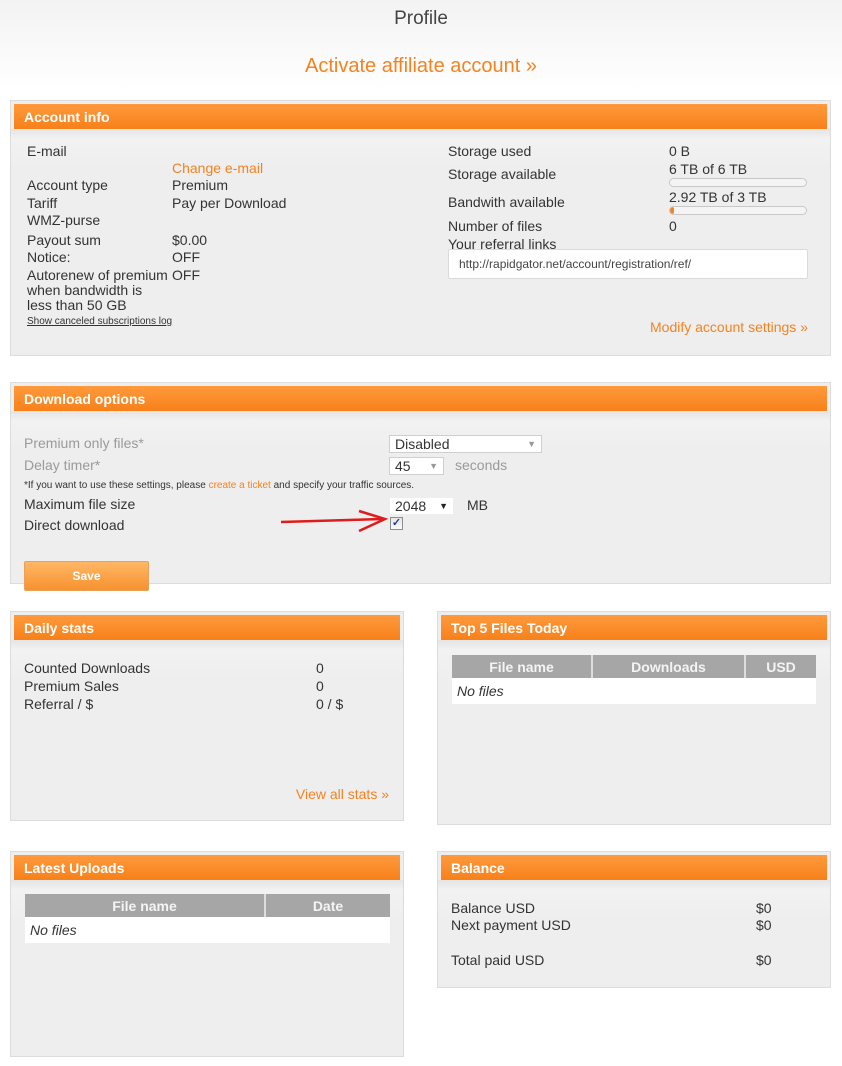  What do you see at coordinates (200, 185) in the screenshot?
I see `account-type-value: Premium` at bounding box center [200, 185].